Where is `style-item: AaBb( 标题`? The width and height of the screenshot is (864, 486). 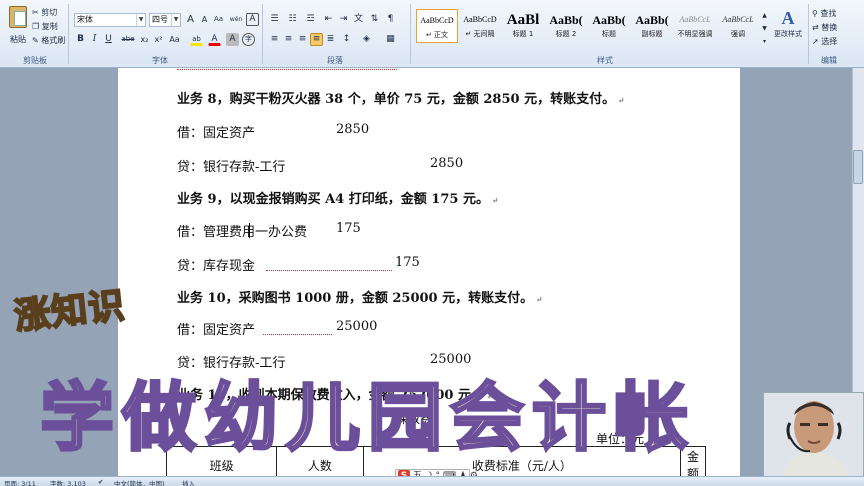
style-item: AaBb( 标题 is located at coordinates (609, 26).